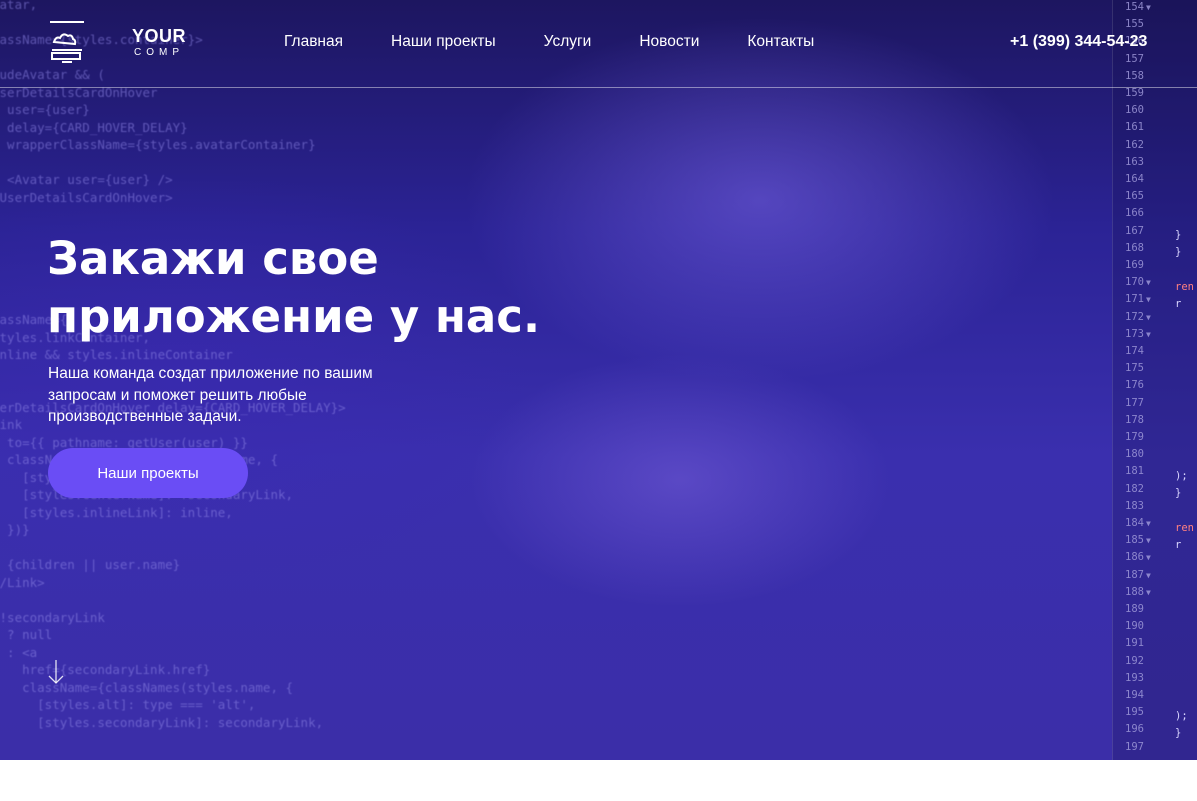  Describe the element at coordinates (1134, 385) in the screenshot. I see `line-number: 176` at that location.